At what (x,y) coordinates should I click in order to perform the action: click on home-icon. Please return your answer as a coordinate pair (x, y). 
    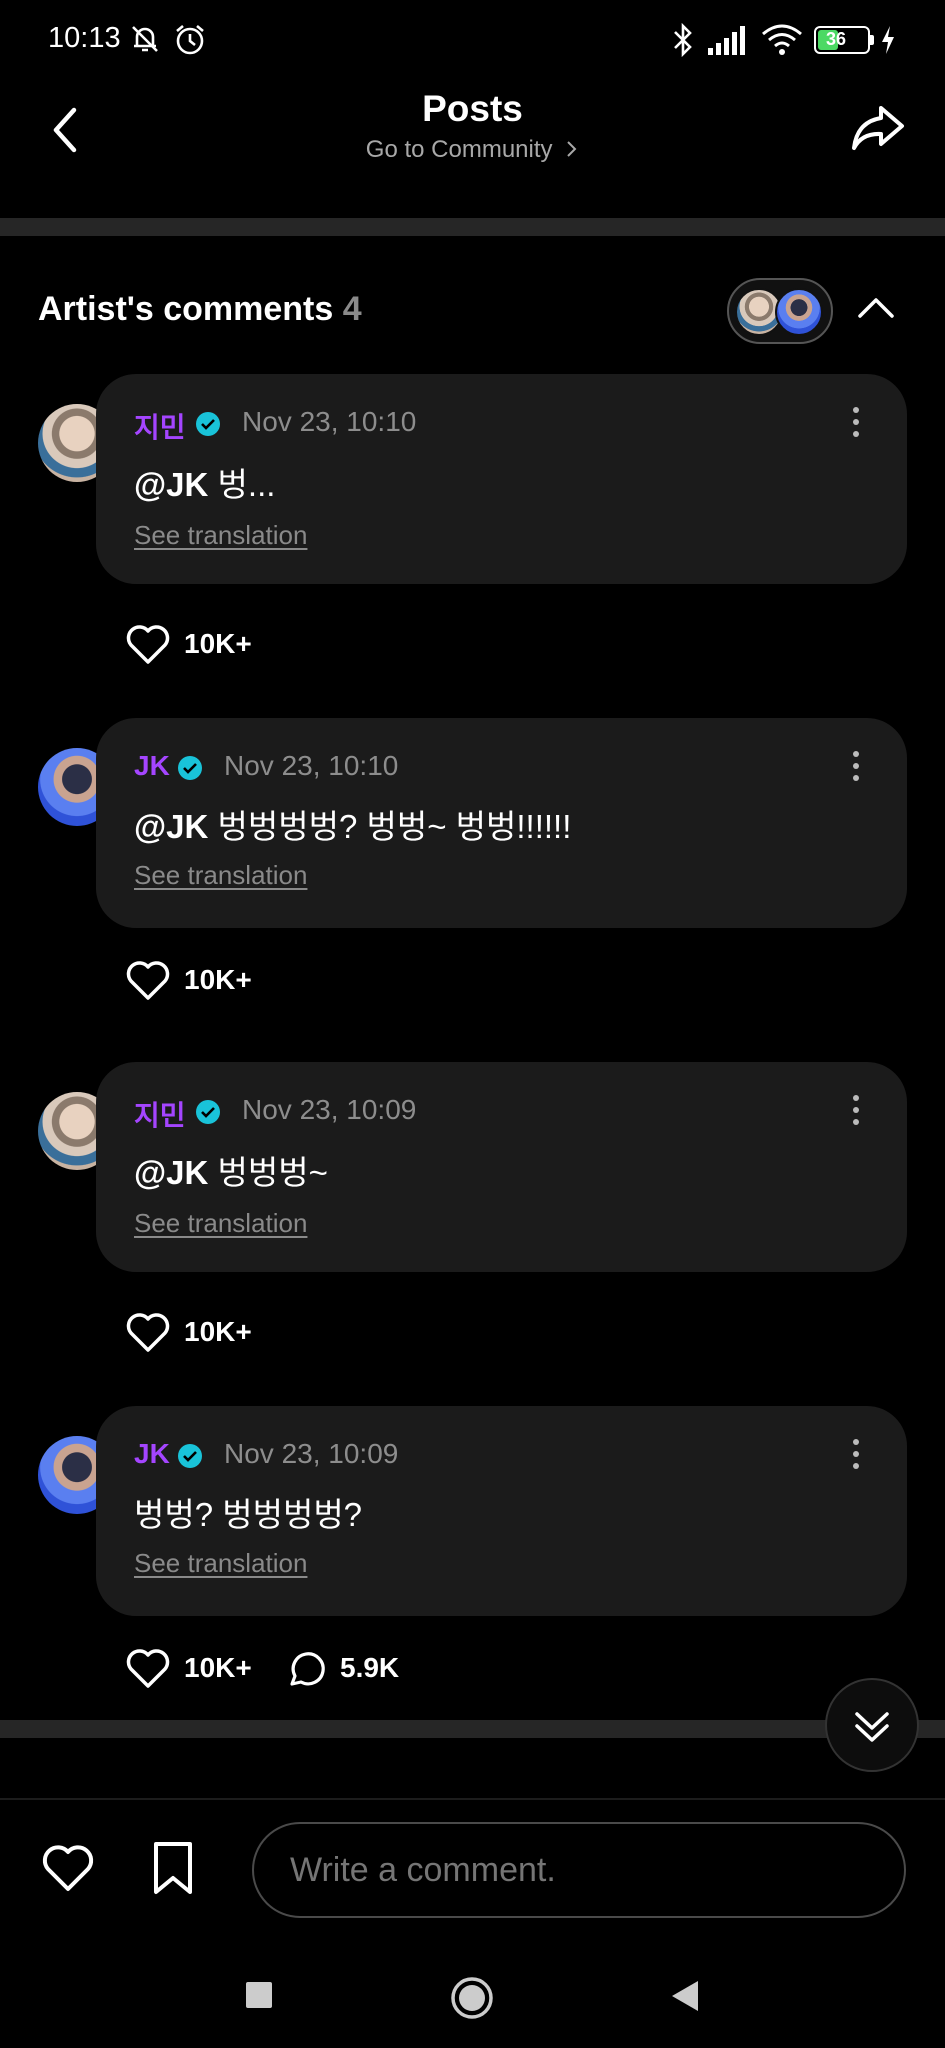
    Looking at the image, I should click on (472, 1998).